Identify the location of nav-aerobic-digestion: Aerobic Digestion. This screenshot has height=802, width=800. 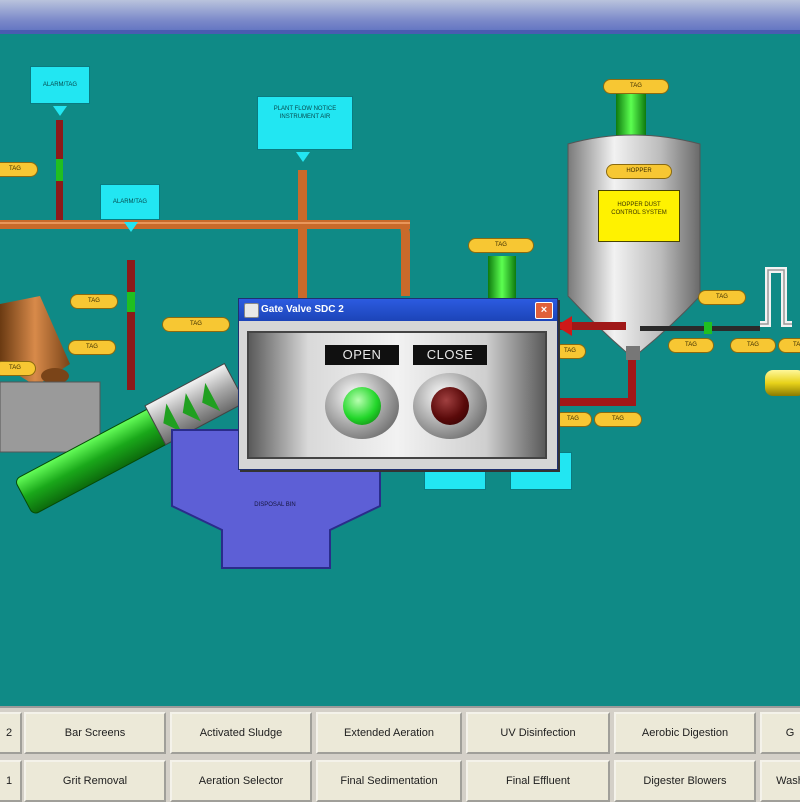
(685, 733).